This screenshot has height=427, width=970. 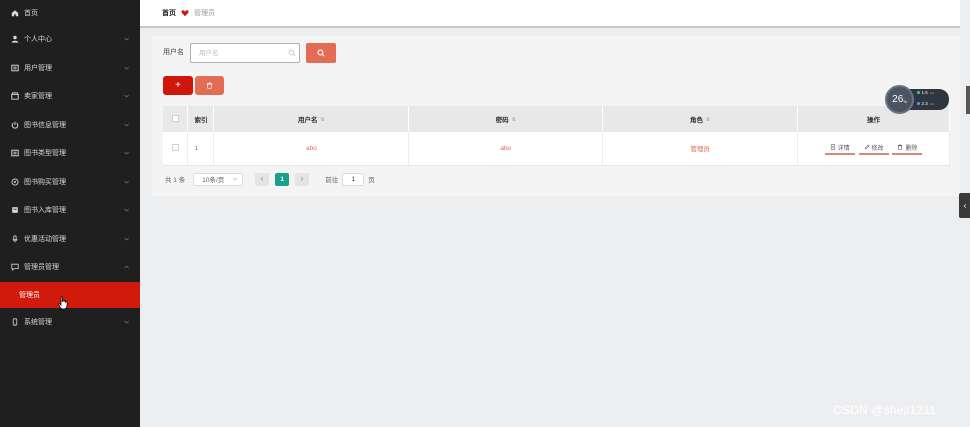 I want to click on header-index-label: 索引, so click(x=201, y=120).